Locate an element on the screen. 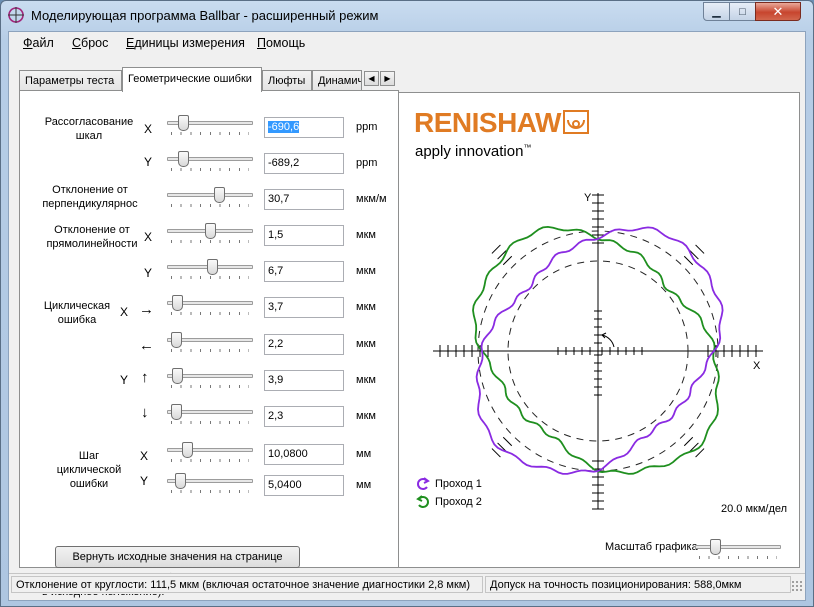 This screenshot has width=814, height=607. tab-scroll-right-button: ▶ is located at coordinates (387, 78).